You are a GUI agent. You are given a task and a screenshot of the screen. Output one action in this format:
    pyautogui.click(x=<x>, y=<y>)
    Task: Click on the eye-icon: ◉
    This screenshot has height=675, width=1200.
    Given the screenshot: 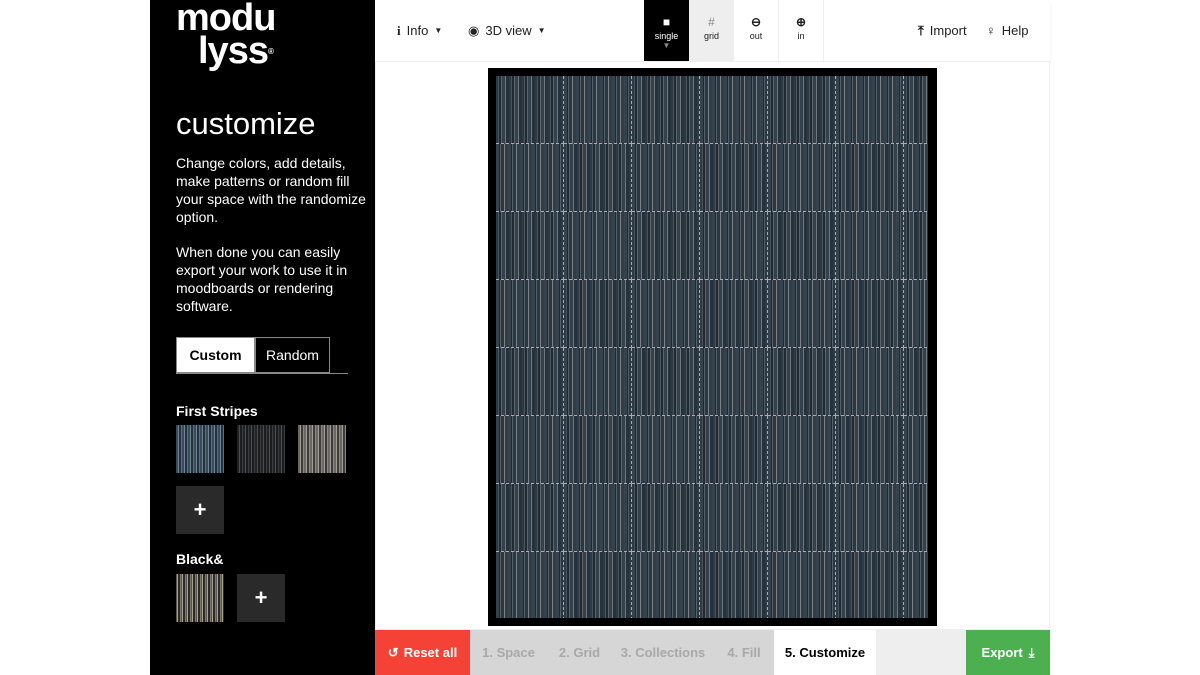 What is the action you would take?
    pyautogui.click(x=474, y=30)
    